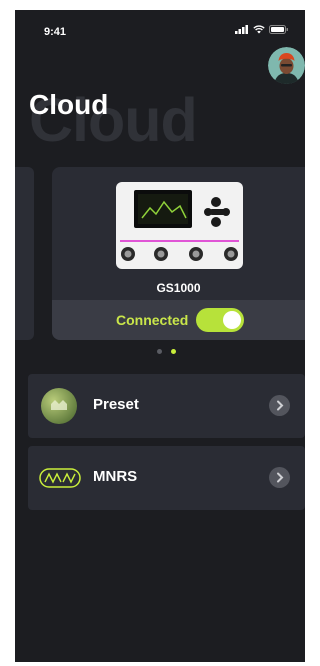 The width and height of the screenshot is (320, 666). I want to click on connection-status-label: Connected, so click(152, 320).